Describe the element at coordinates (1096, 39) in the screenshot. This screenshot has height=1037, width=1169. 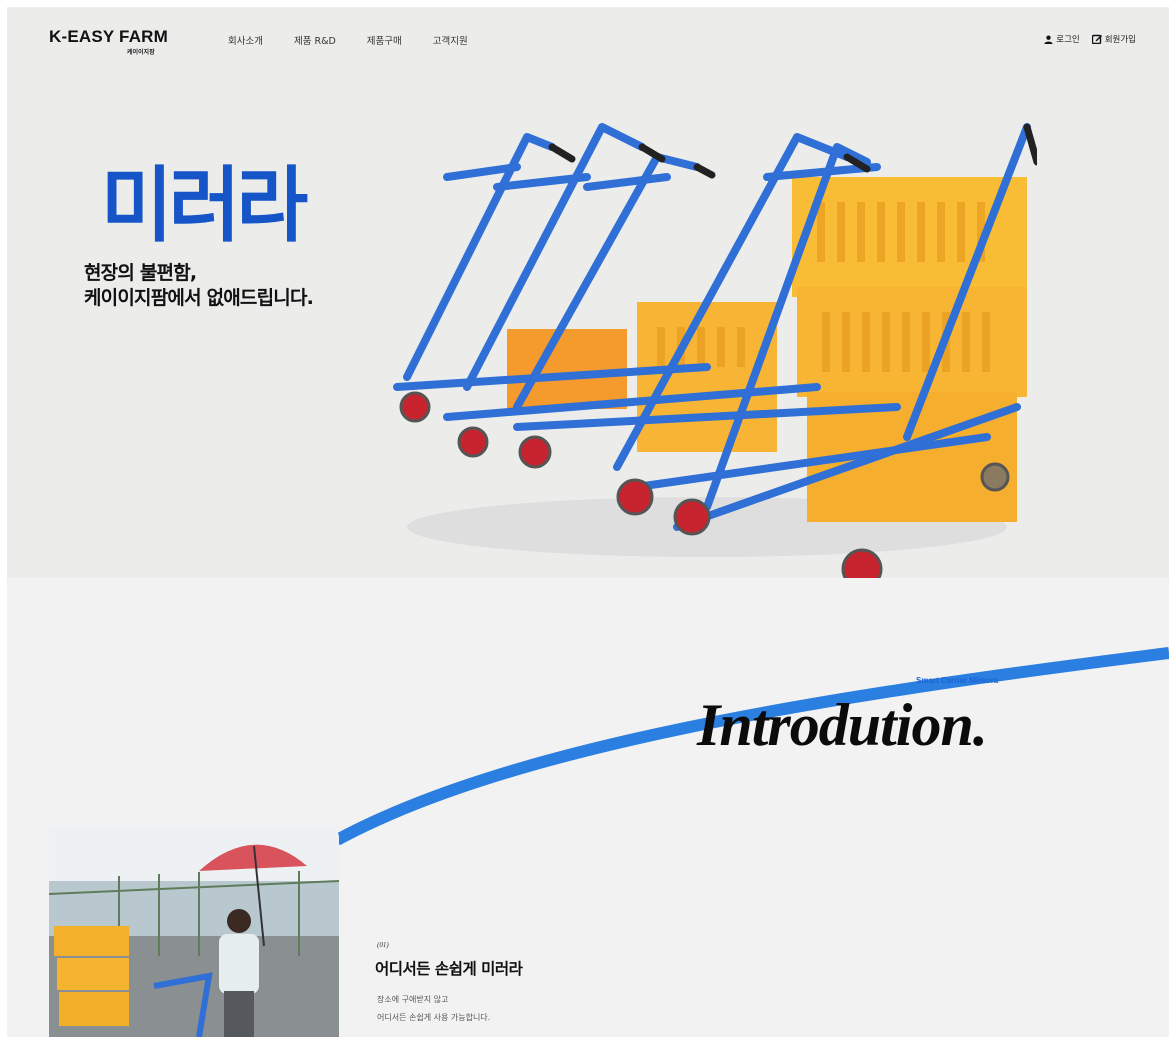
I see `edit-icon` at that location.